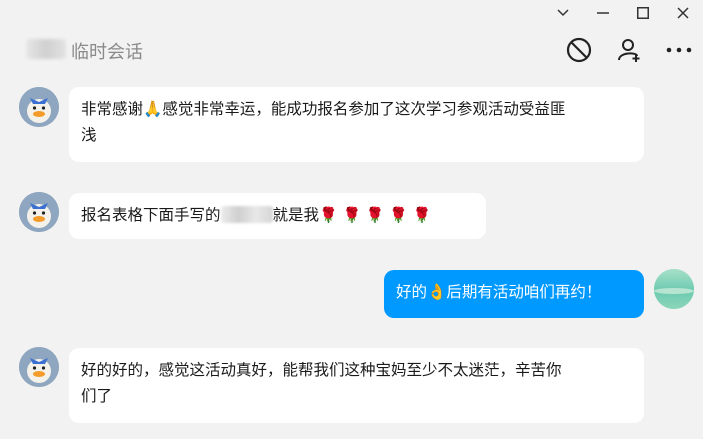  I want to click on message-text: 好的好的，感觉这活动真好，能帮我们这种宝妈至少不太迷茫，辛苦你, so click(321, 370).